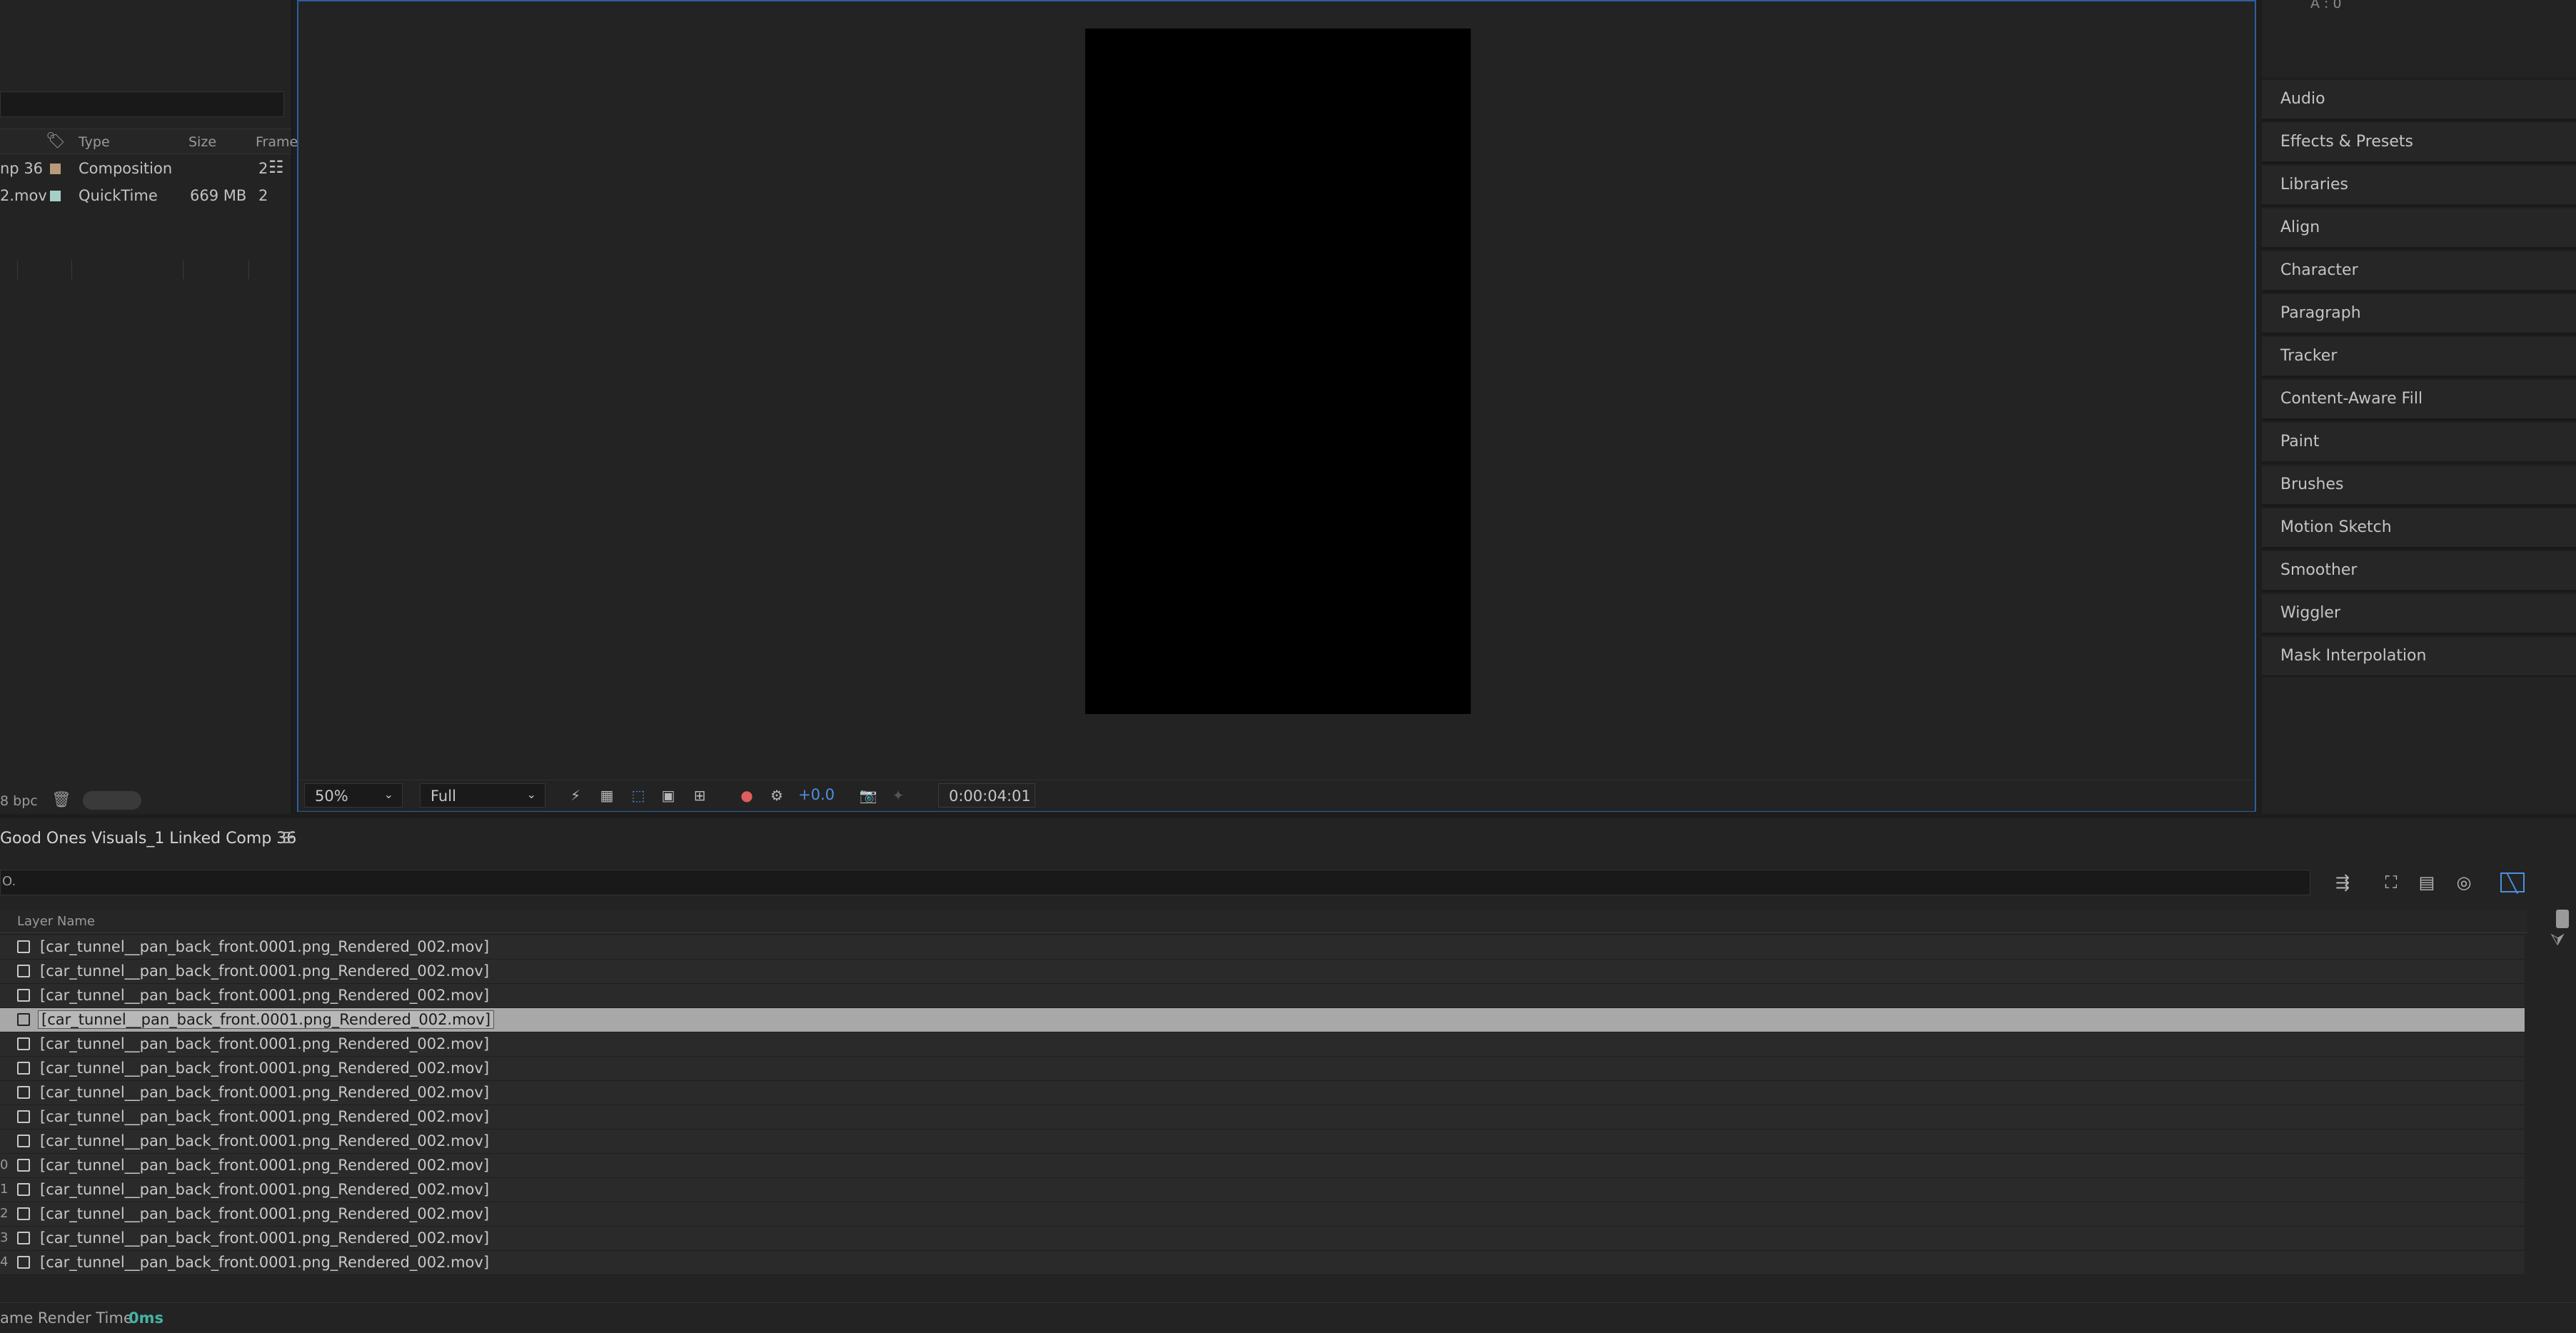 This screenshot has height=1333, width=2576. I want to click on panel-brushes: Brushes, so click(2419, 486).